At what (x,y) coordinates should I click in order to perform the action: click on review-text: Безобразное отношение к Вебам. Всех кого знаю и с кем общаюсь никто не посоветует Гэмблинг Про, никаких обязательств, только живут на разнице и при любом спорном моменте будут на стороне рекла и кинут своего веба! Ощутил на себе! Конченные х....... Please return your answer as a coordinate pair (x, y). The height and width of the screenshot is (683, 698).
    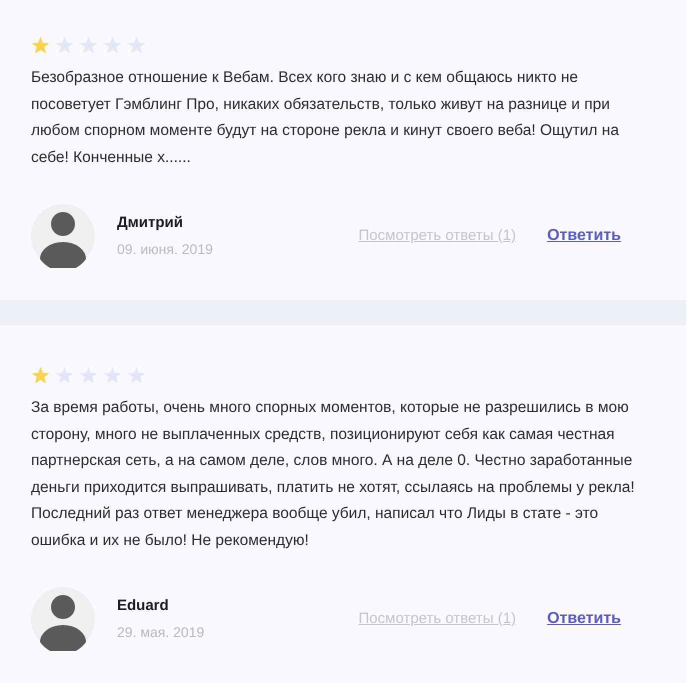
    Looking at the image, I should click on (325, 118).